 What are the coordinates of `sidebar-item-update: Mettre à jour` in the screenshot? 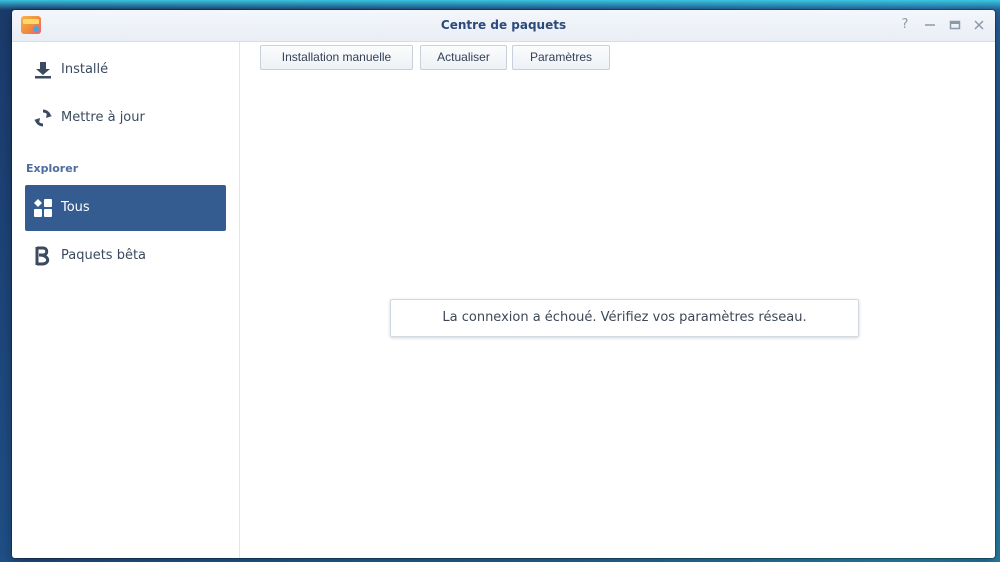 It's located at (125, 118).